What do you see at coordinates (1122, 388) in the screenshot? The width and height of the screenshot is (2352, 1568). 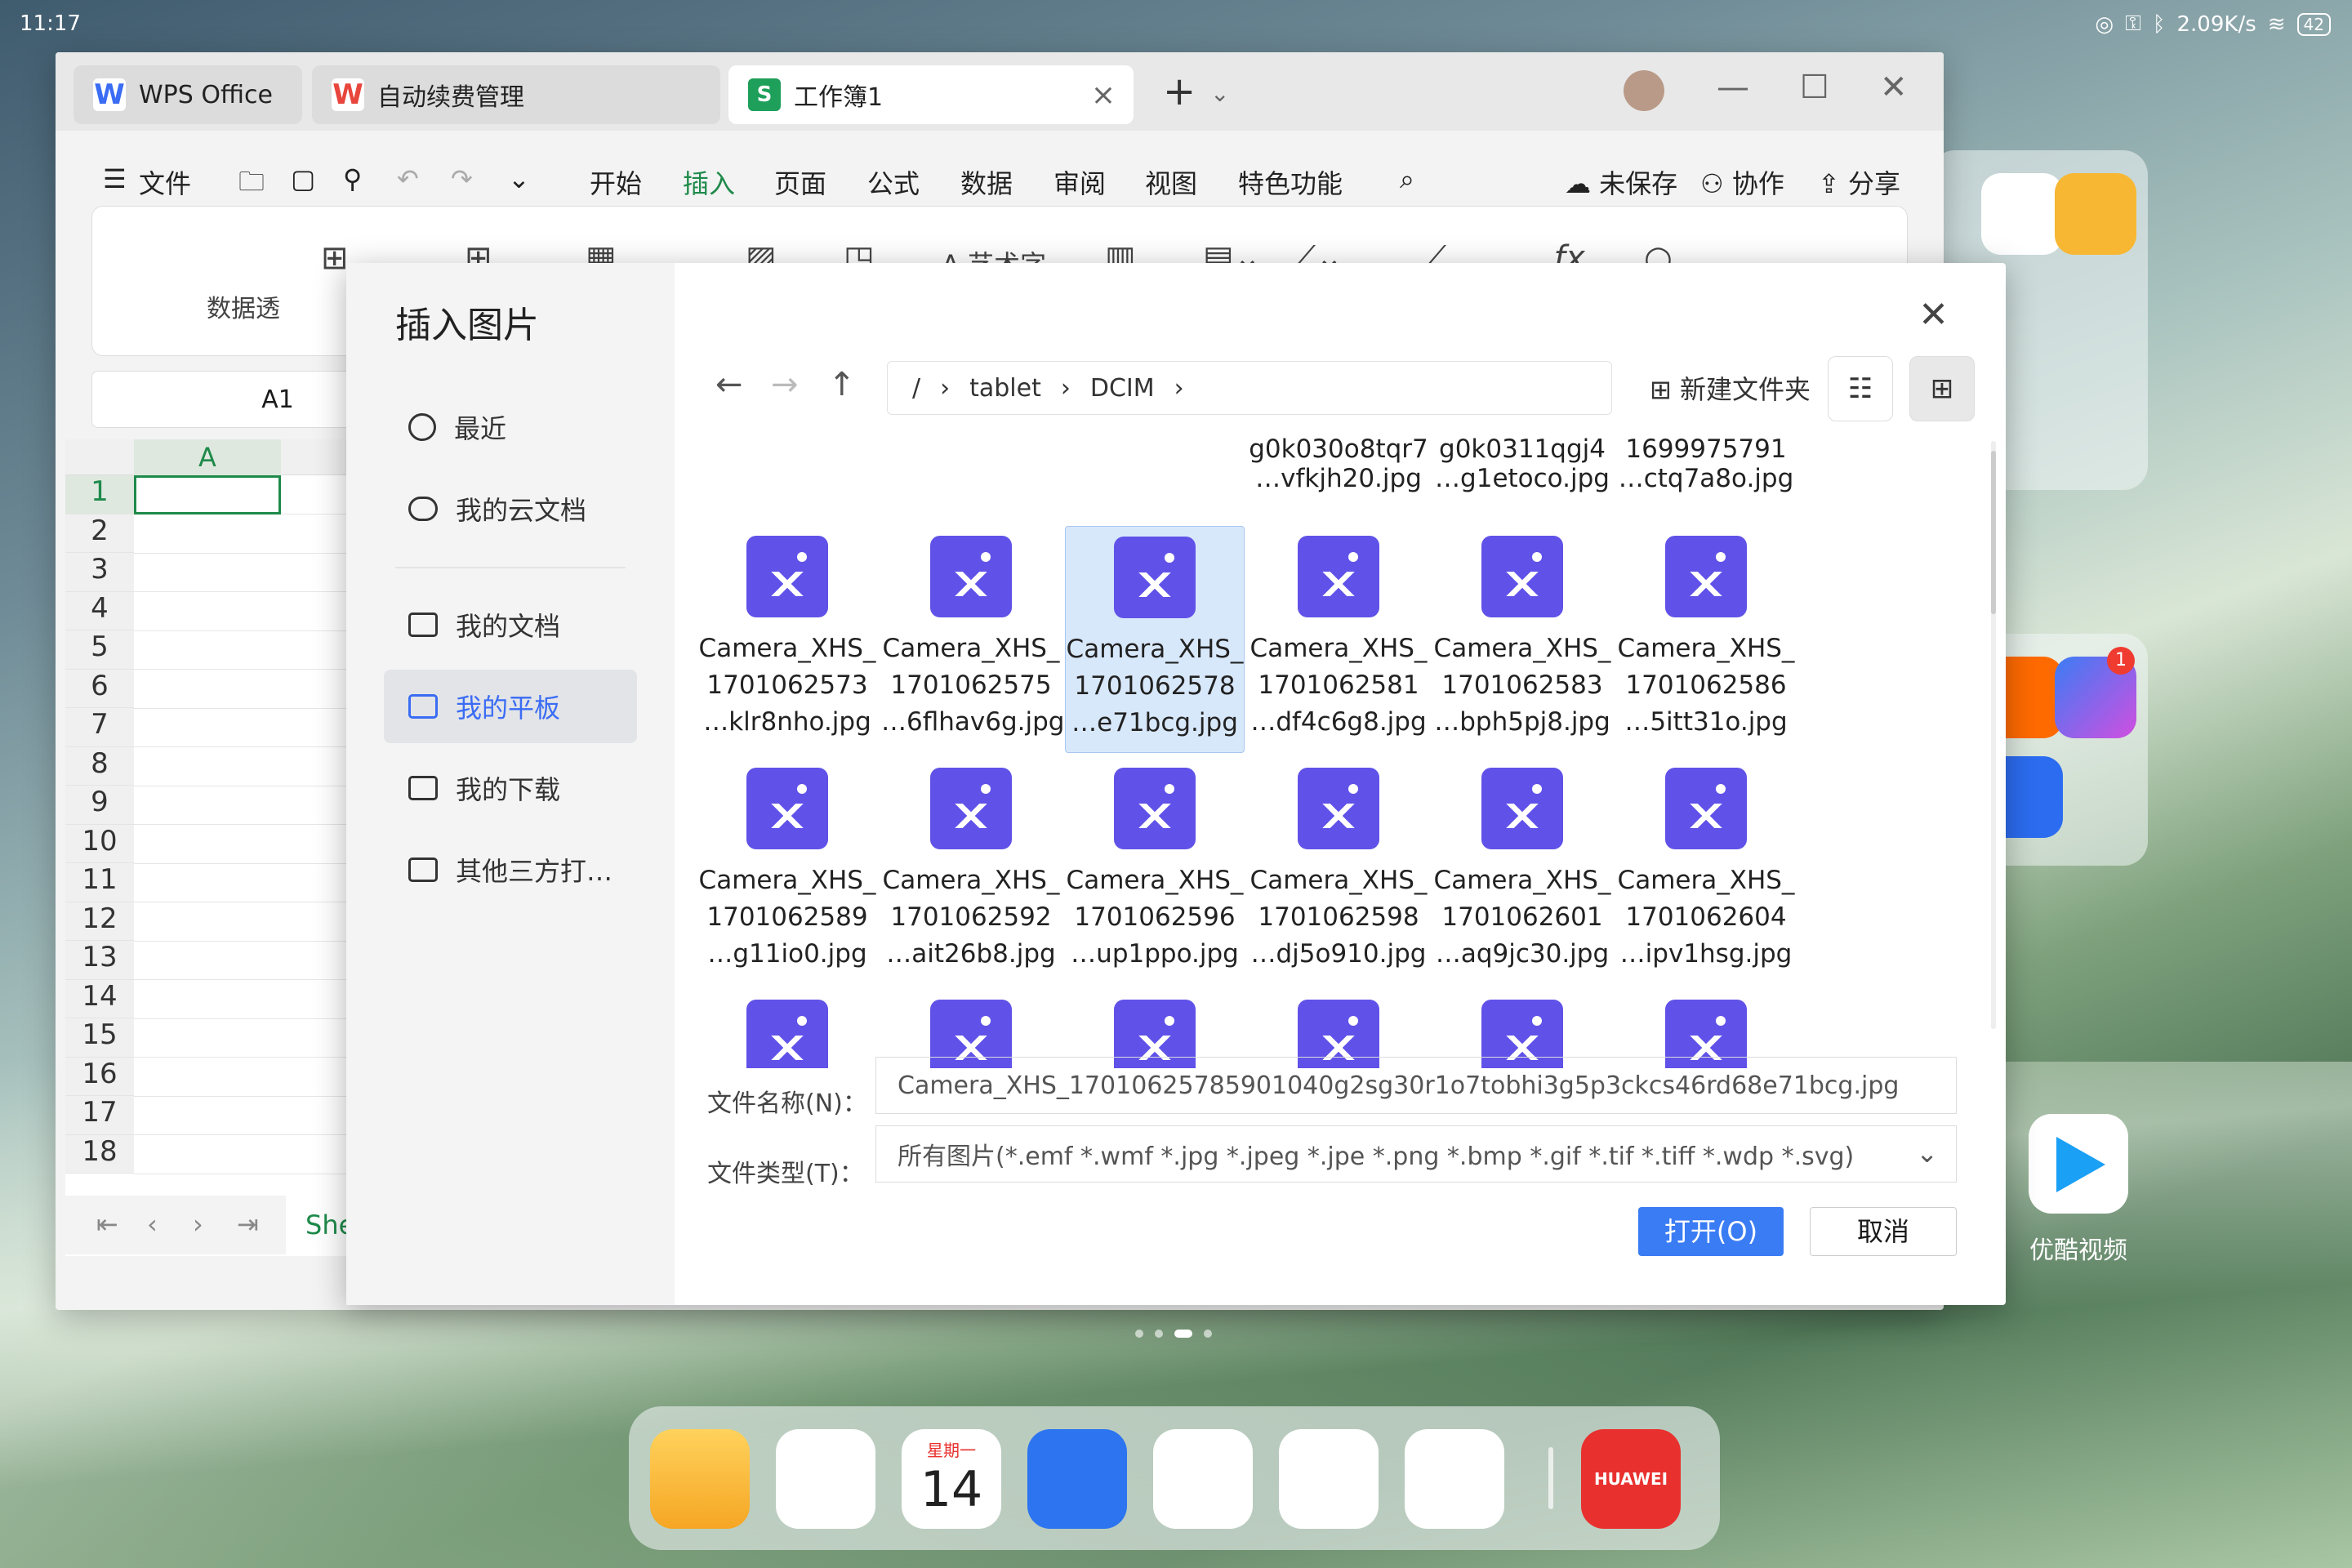 I see `breadcrumb-dcim: DCIM` at bounding box center [1122, 388].